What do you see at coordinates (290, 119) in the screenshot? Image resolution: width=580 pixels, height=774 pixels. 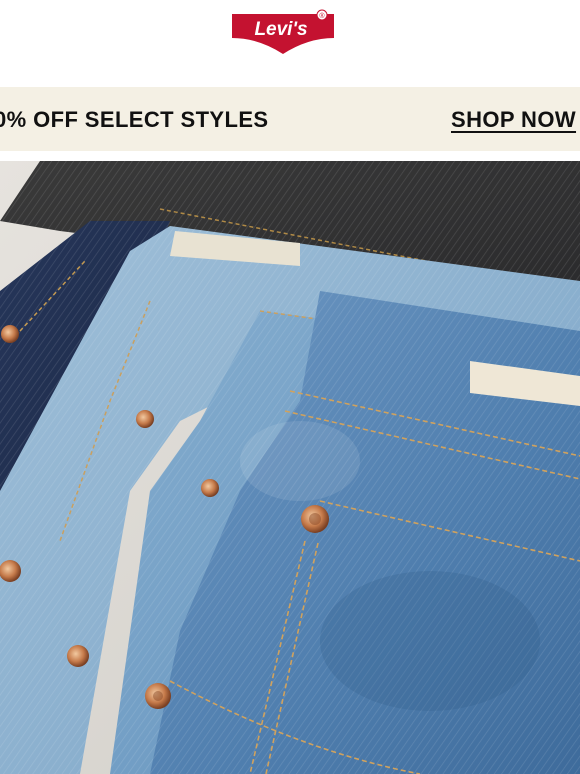 I see `promo-banner: 0% OFF SELECT STYLES SHOP NOW` at bounding box center [290, 119].